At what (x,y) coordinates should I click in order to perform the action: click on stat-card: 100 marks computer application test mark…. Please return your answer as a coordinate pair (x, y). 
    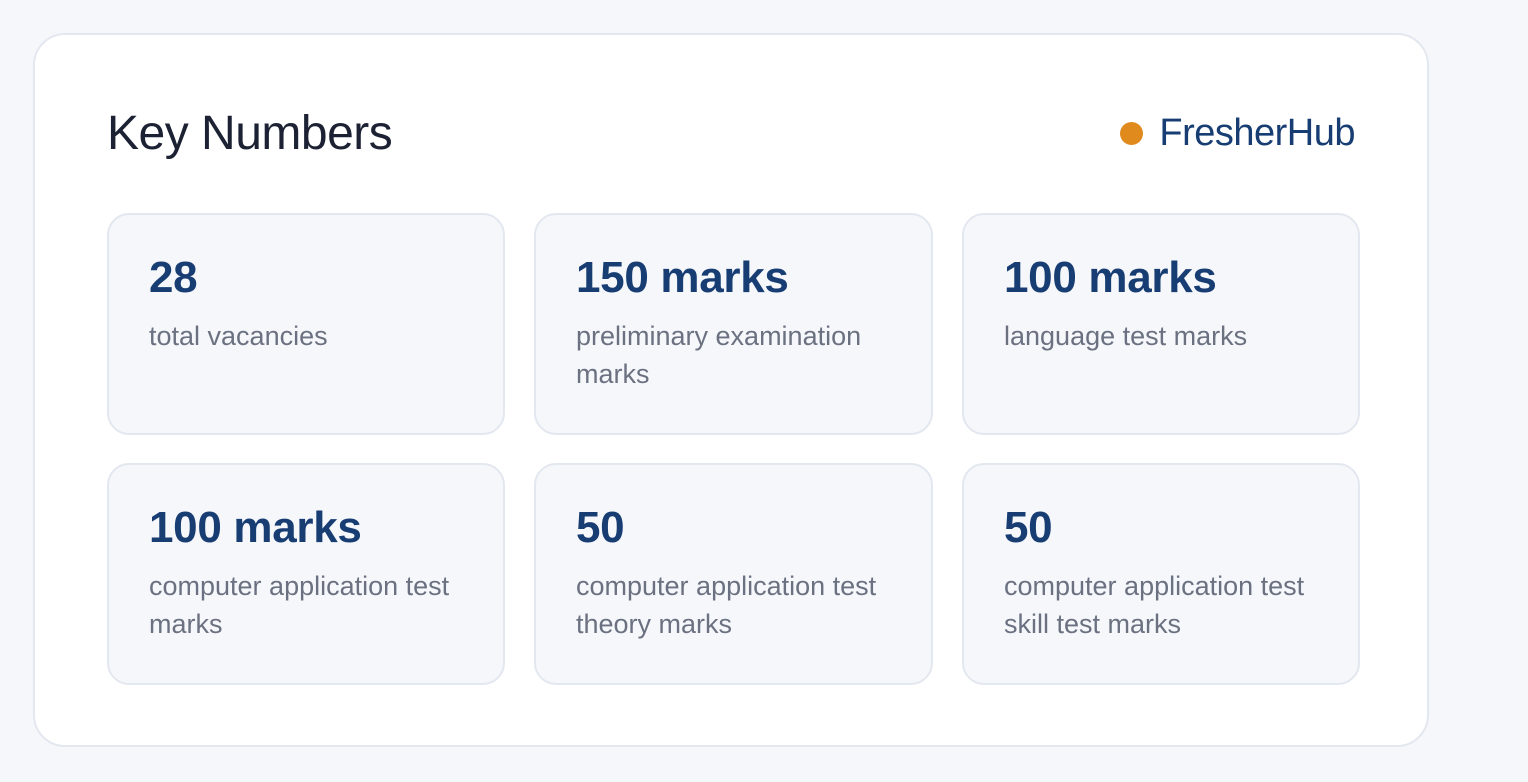
    Looking at the image, I should click on (306, 574).